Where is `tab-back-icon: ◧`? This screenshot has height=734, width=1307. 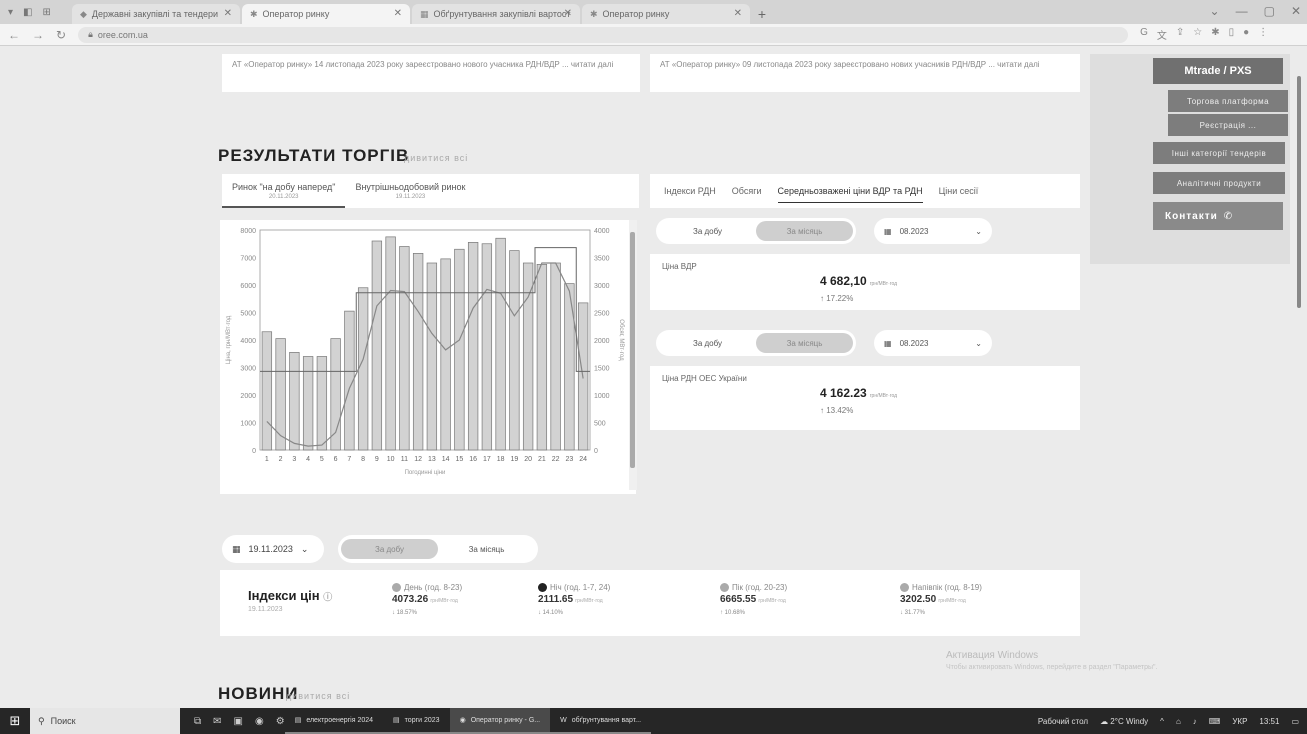 tab-back-icon: ◧ is located at coordinates (27, 12).